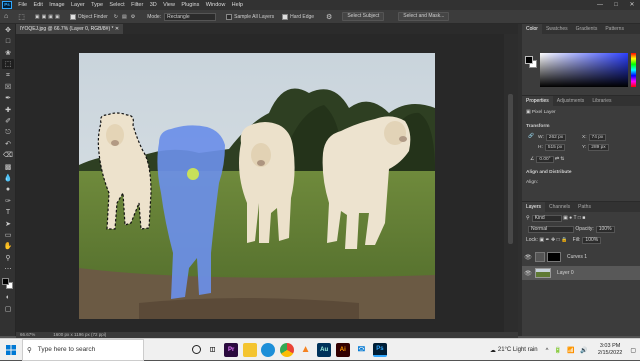 Image resolution: width=640 pixels, height=361 pixels. Describe the element at coordinates (8, 121) in the screenshot. I see `brush-tool-icon: ✐` at that location.